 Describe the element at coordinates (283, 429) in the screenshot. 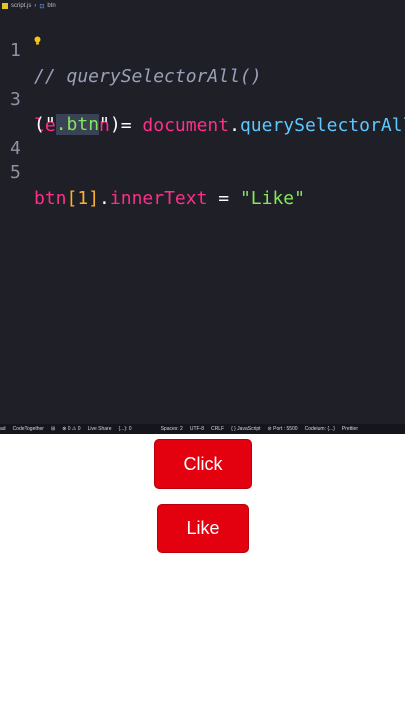

I see `status-port: ⊘ Port : 5500` at that location.